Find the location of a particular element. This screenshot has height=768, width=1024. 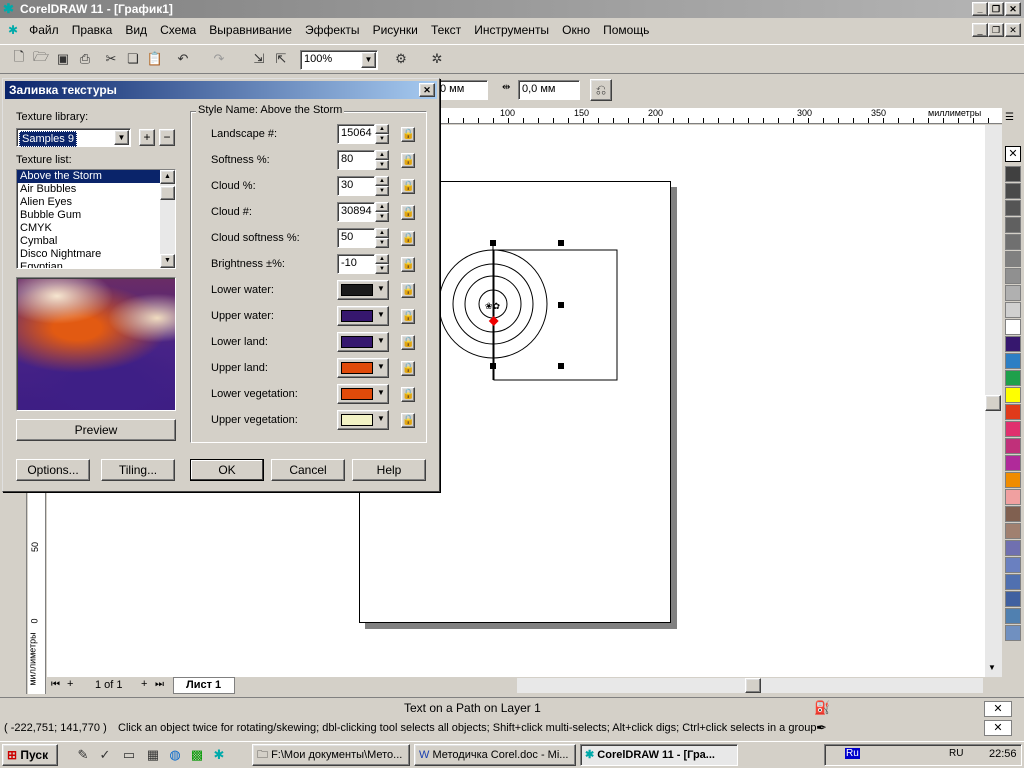

param-input: 50 is located at coordinates (356, 238).